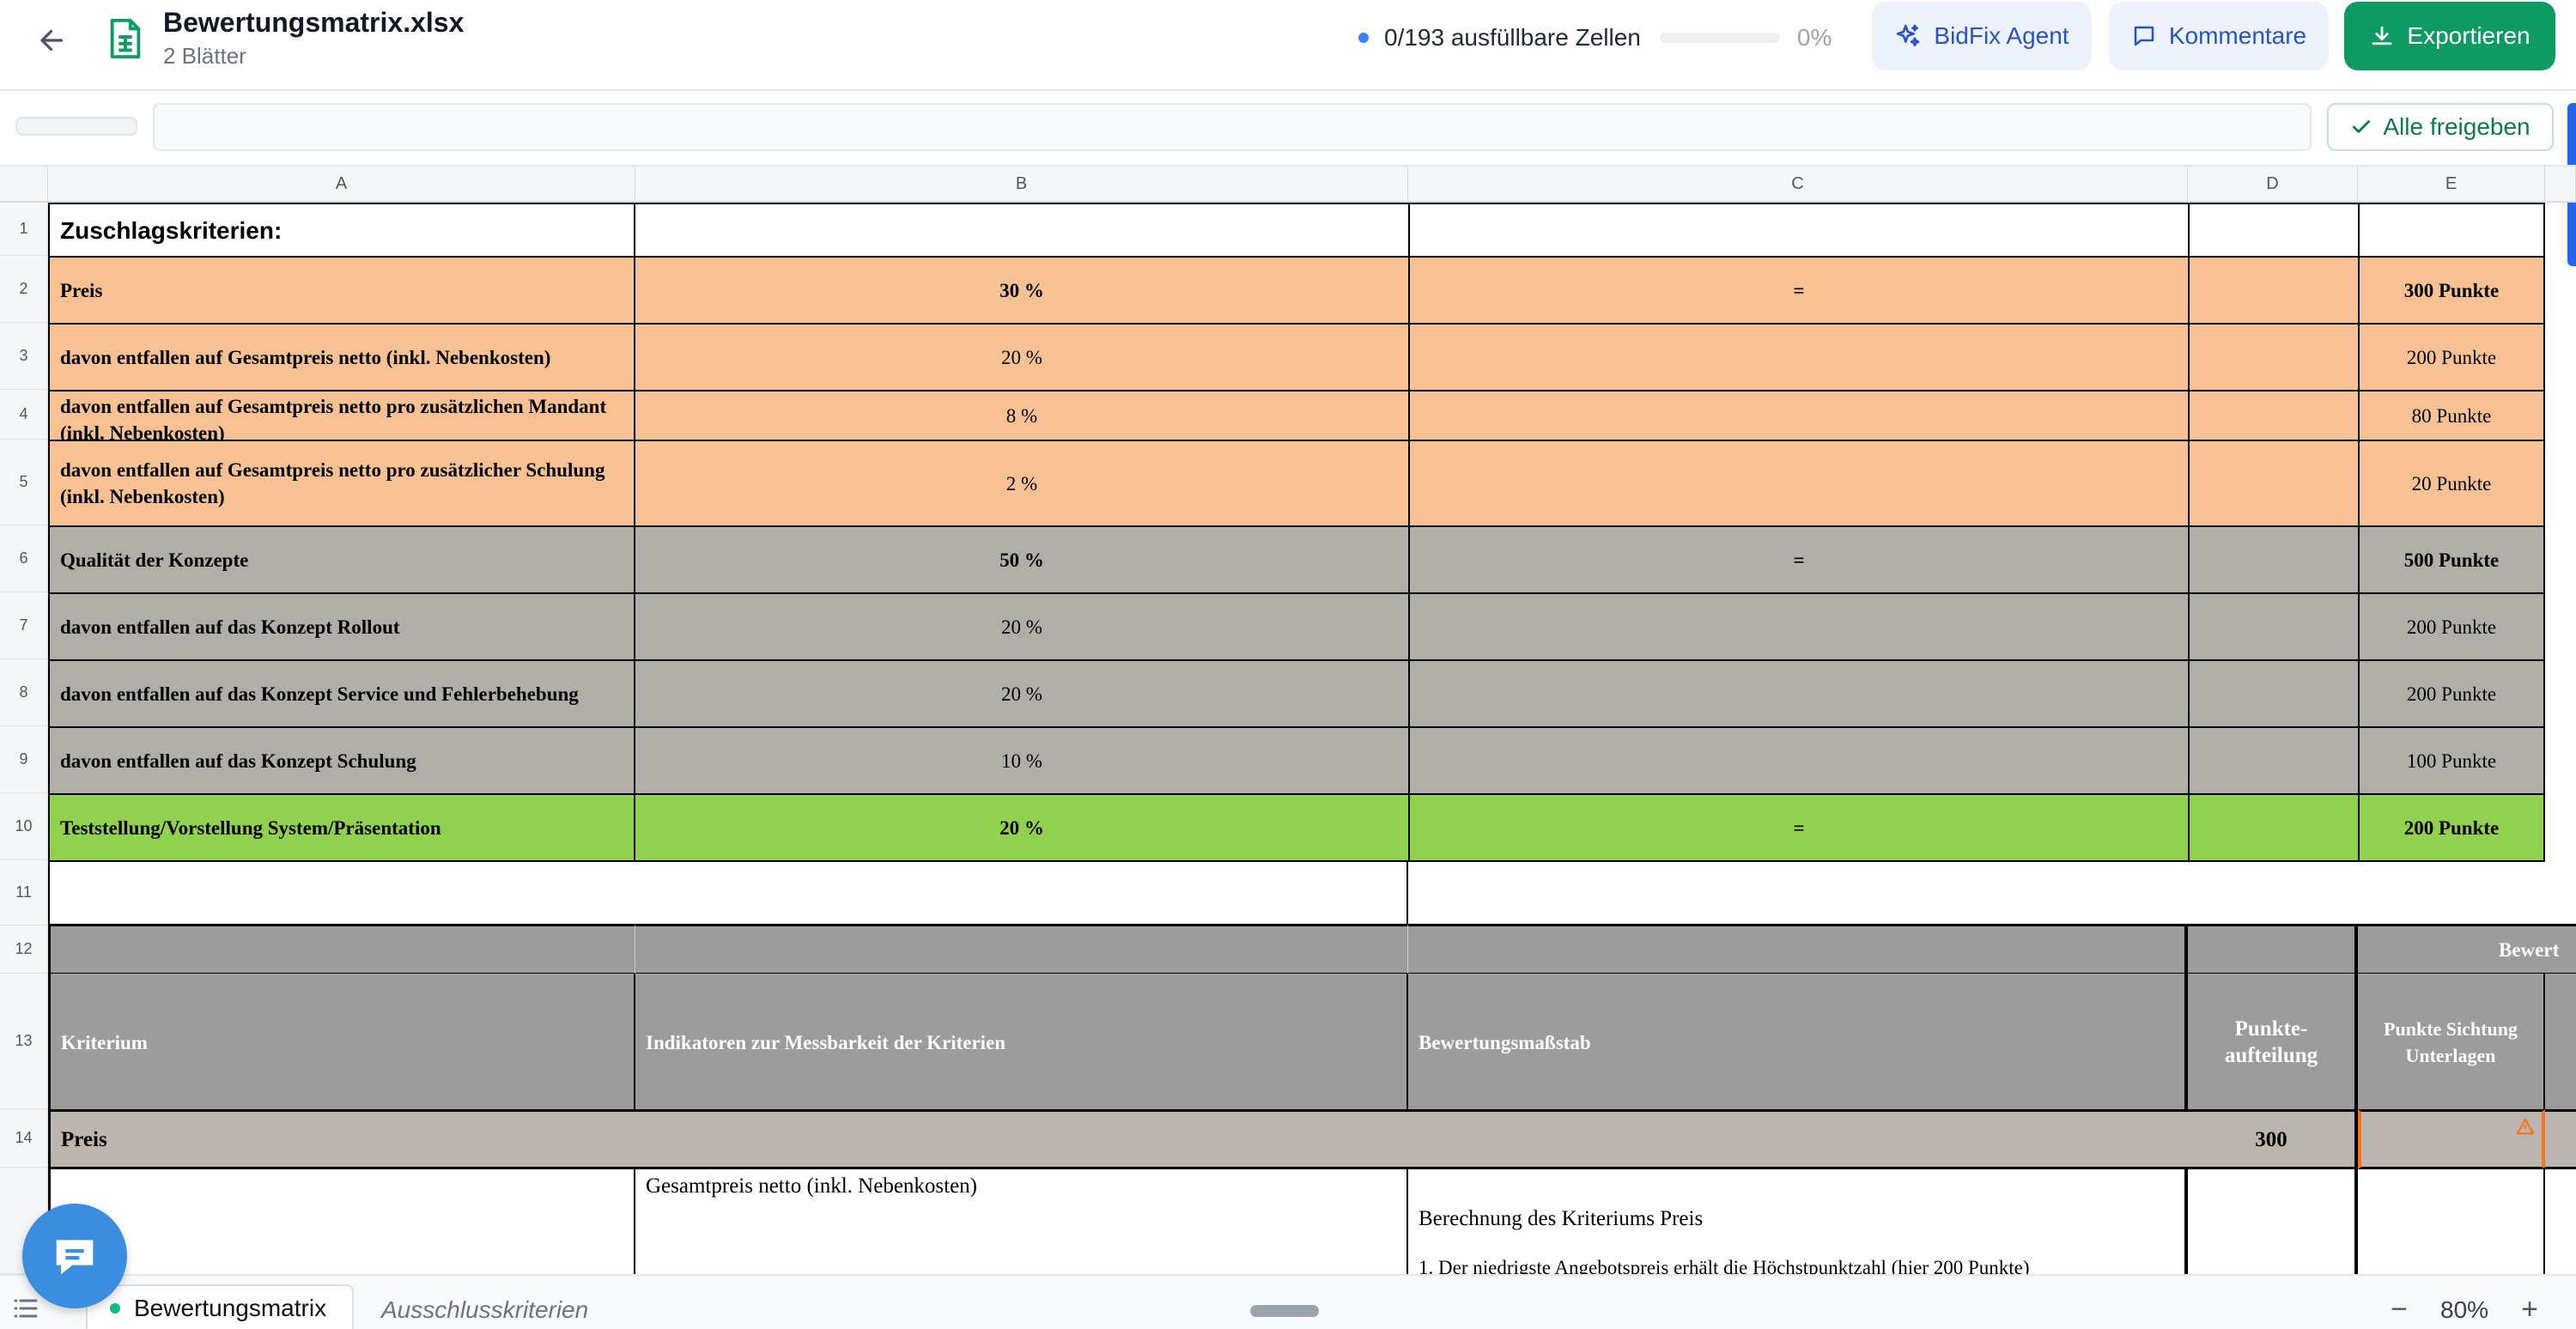 This screenshot has width=2576, height=1329. I want to click on cell-d10, so click(2274, 827).